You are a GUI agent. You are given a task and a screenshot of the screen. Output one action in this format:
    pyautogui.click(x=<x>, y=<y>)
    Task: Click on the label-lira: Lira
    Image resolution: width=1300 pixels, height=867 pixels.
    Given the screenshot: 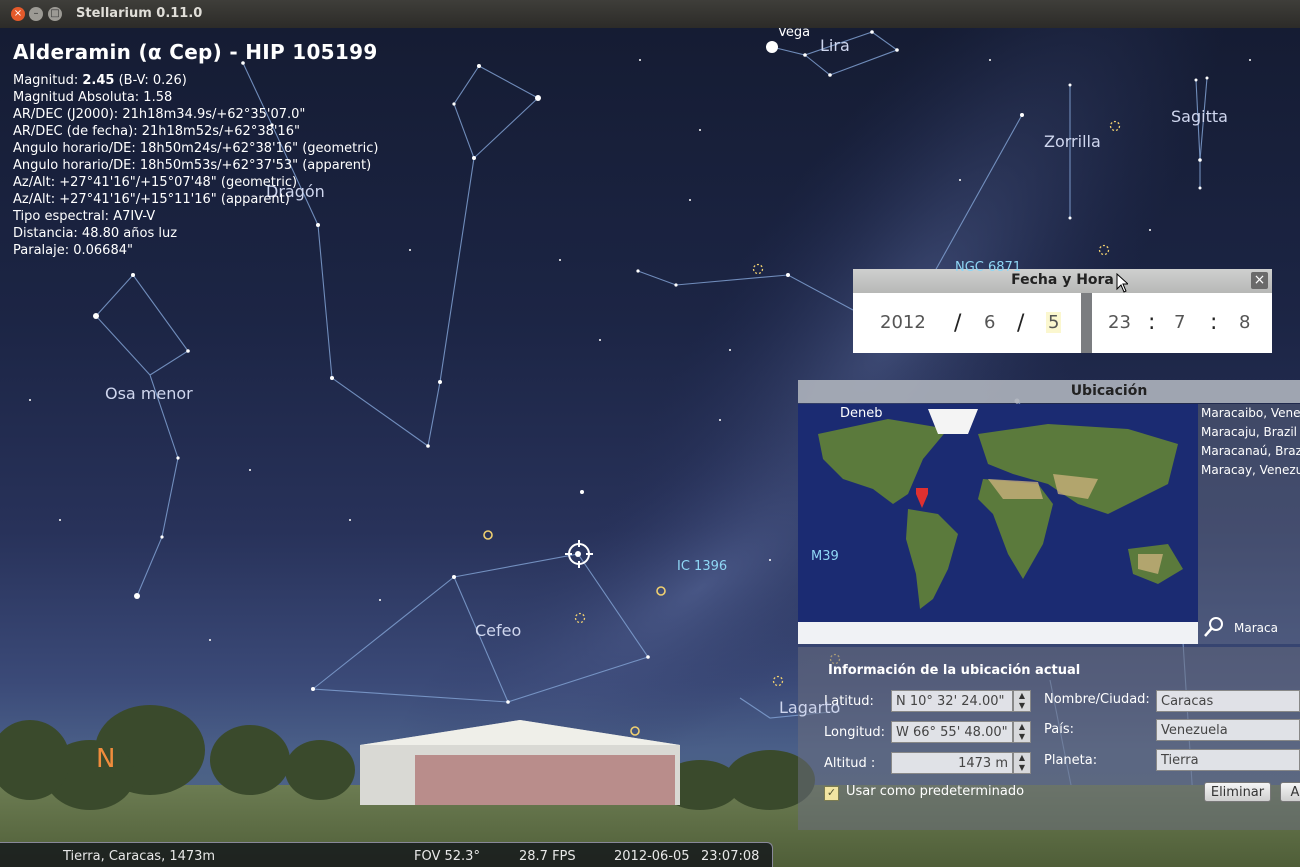 What is the action you would take?
    pyautogui.click(x=835, y=45)
    